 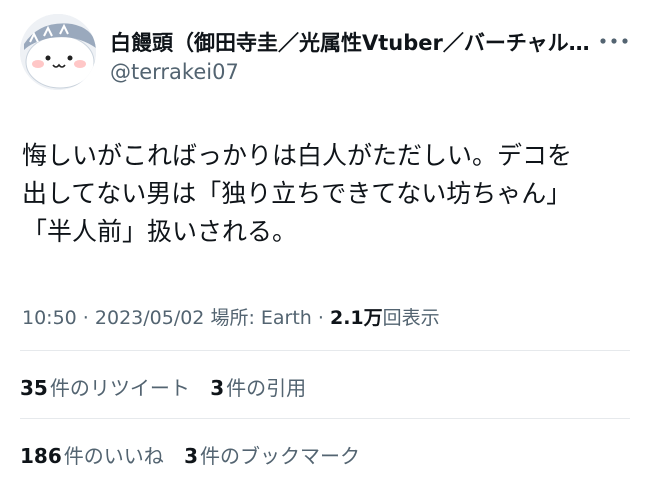 I want to click on author-display-name: 白饅頭（御田寺圭／光属性Vtuber／バーチャル無職）, so click(x=352, y=42).